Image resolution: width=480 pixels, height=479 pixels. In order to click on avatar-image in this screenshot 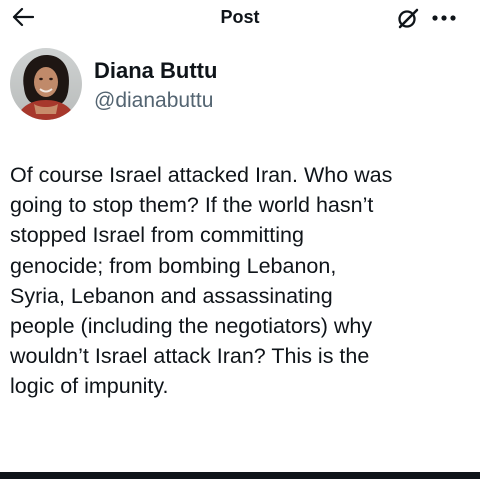, I will do `click(46, 84)`.